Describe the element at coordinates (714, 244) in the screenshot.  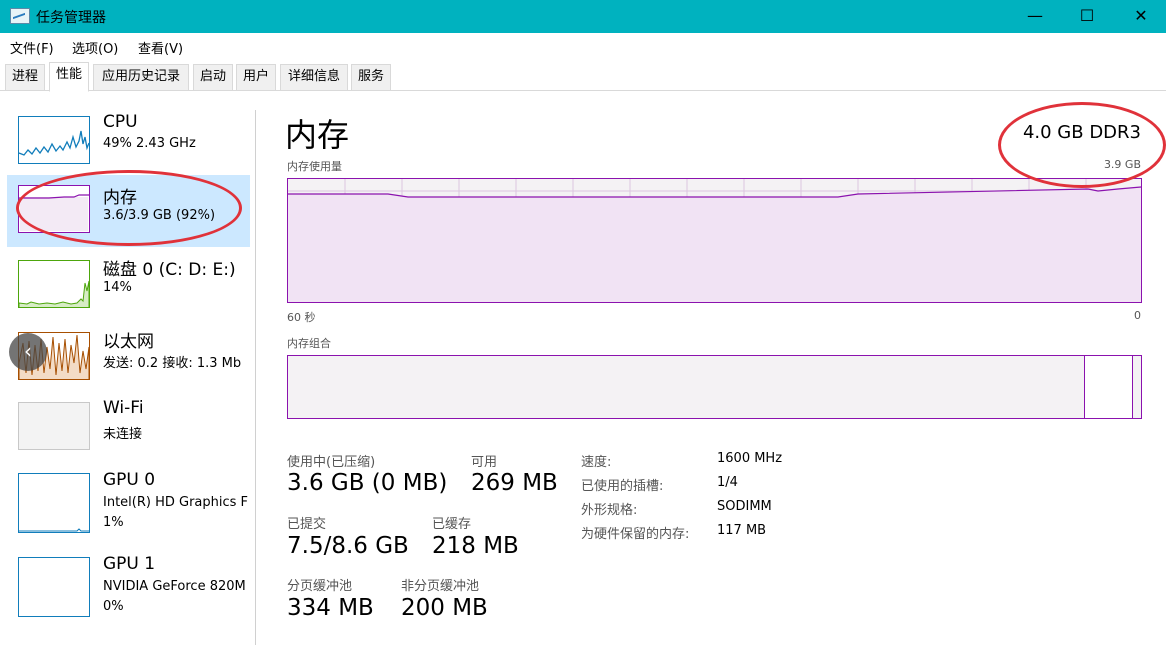
I see `usage-area` at that location.